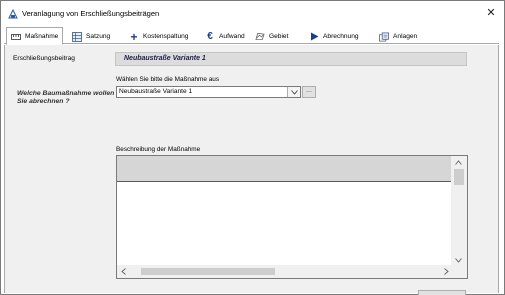 This screenshot has height=295, width=505. Describe the element at coordinates (446, 272) in the screenshot. I see `scroll-right-icon` at that location.